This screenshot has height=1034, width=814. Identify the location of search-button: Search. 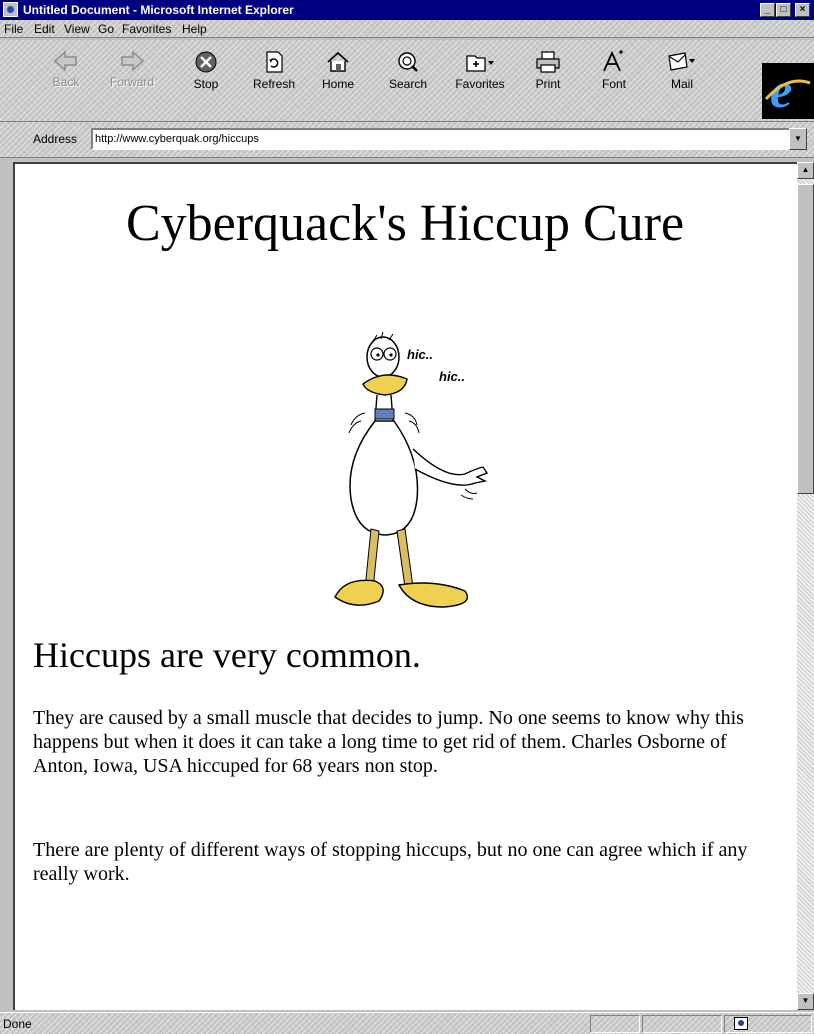
(408, 82).